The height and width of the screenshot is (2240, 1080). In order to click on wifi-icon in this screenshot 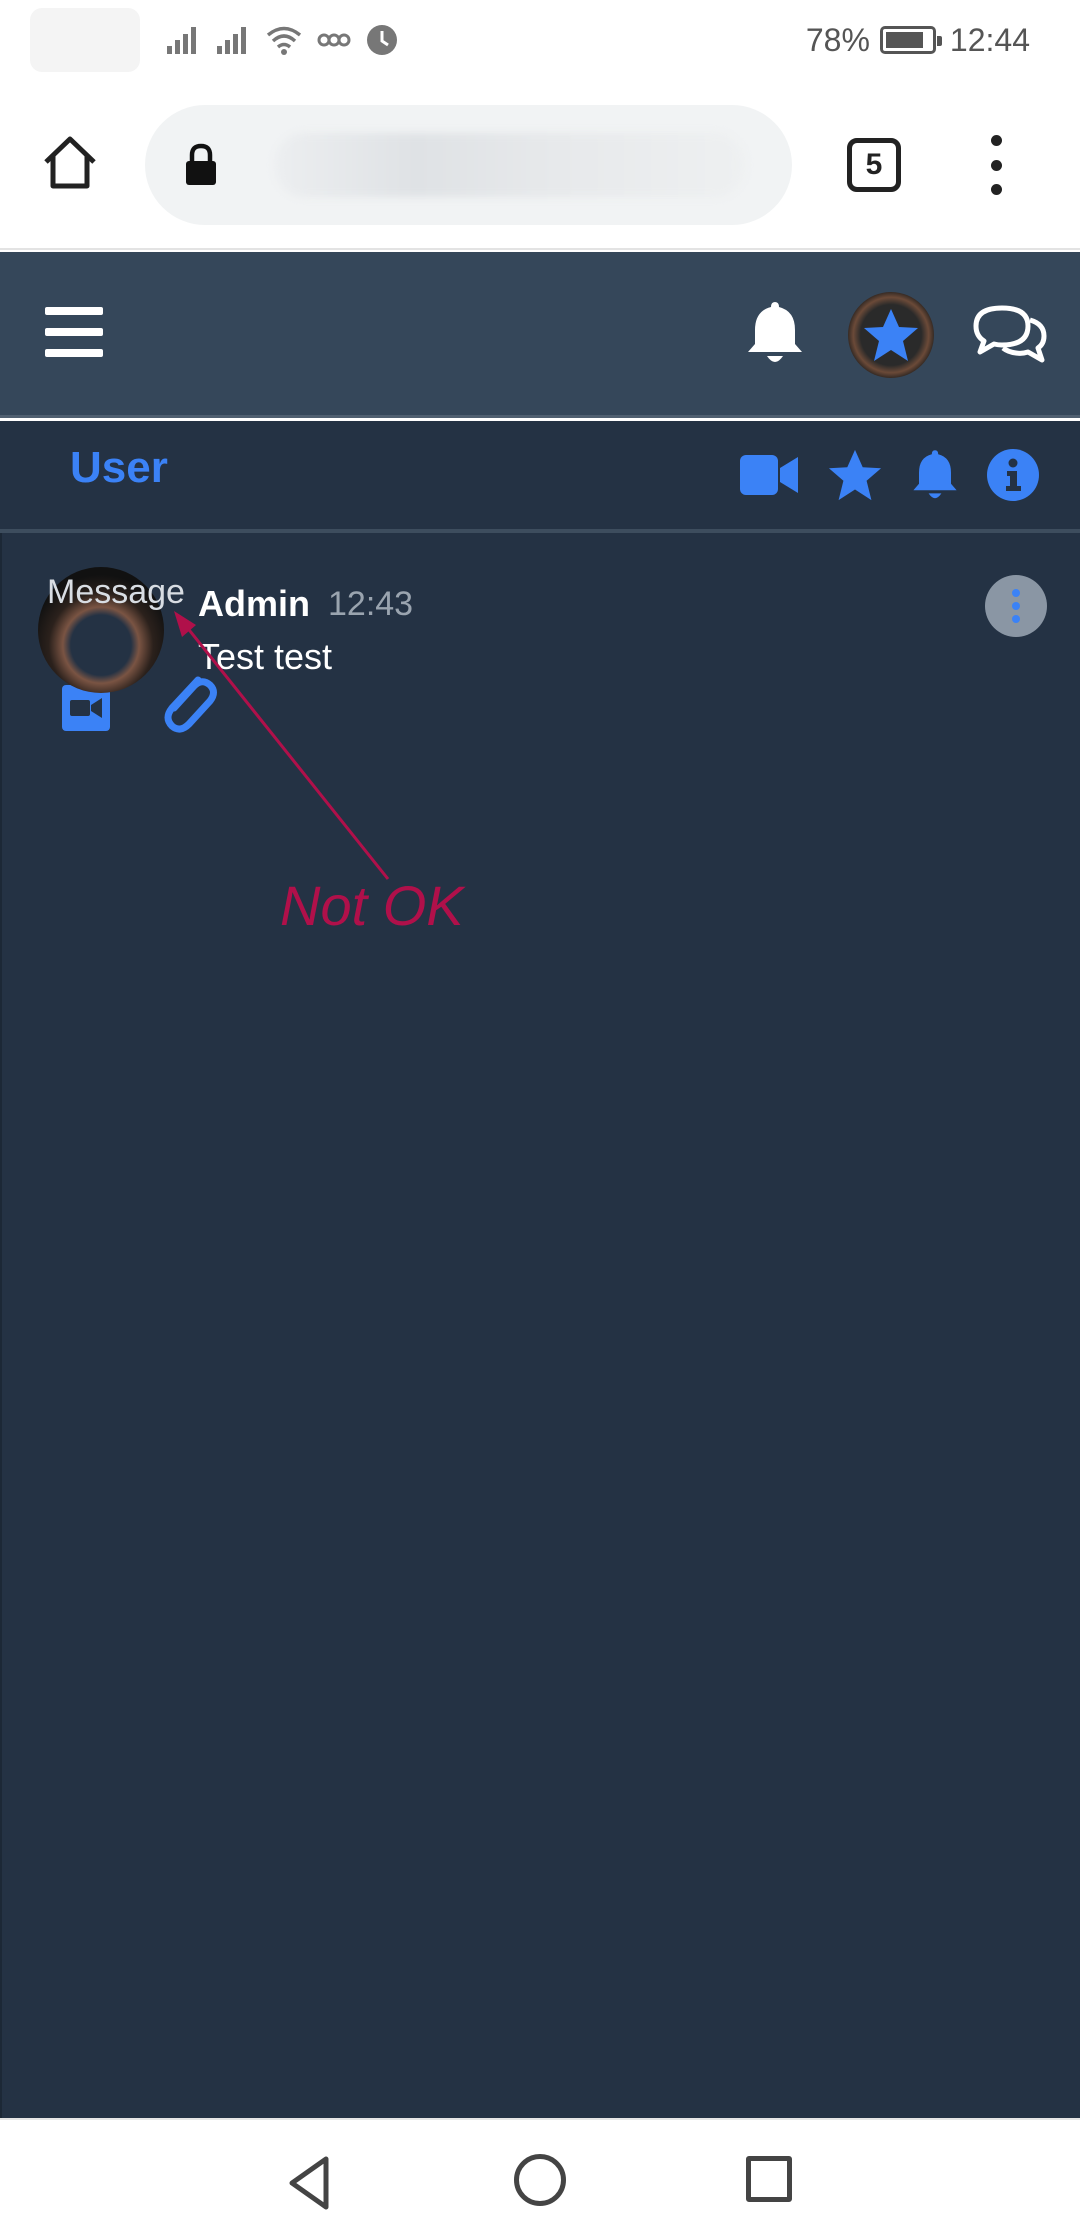, I will do `click(284, 40)`.